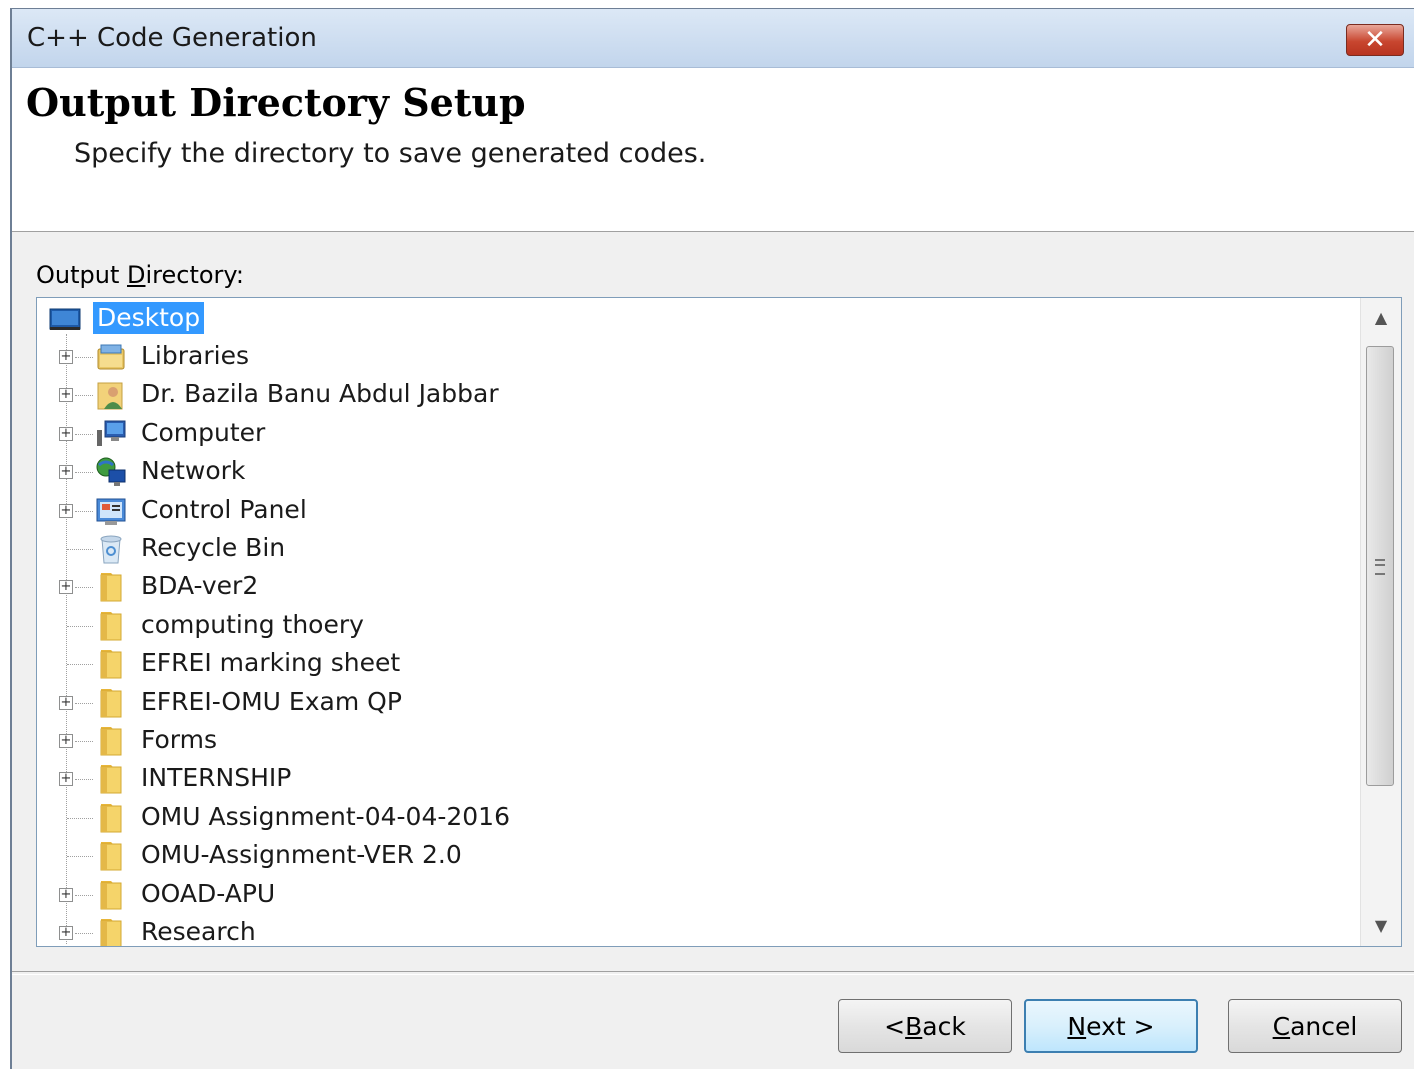 Image resolution: width=1414 pixels, height=1069 pixels. I want to click on tree-item: + Libraries, so click(697, 357).